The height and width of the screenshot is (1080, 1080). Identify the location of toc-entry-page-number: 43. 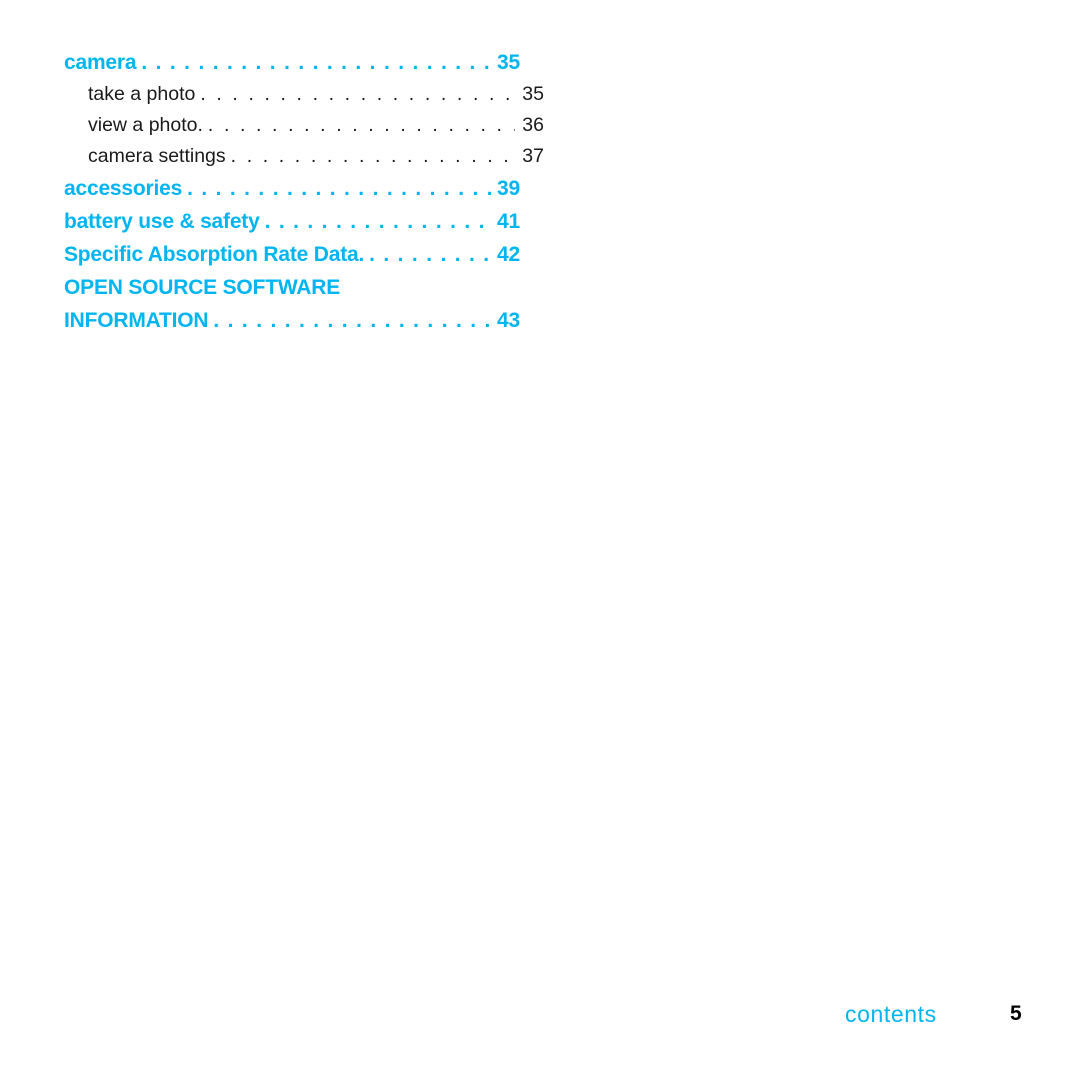
(508, 320).